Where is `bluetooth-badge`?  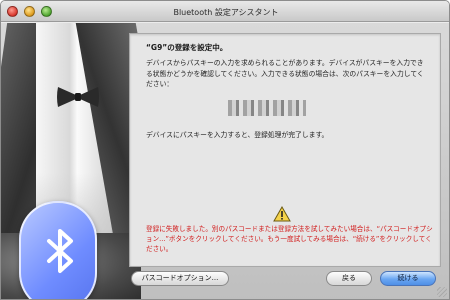 bluetooth-badge is located at coordinates (58, 250).